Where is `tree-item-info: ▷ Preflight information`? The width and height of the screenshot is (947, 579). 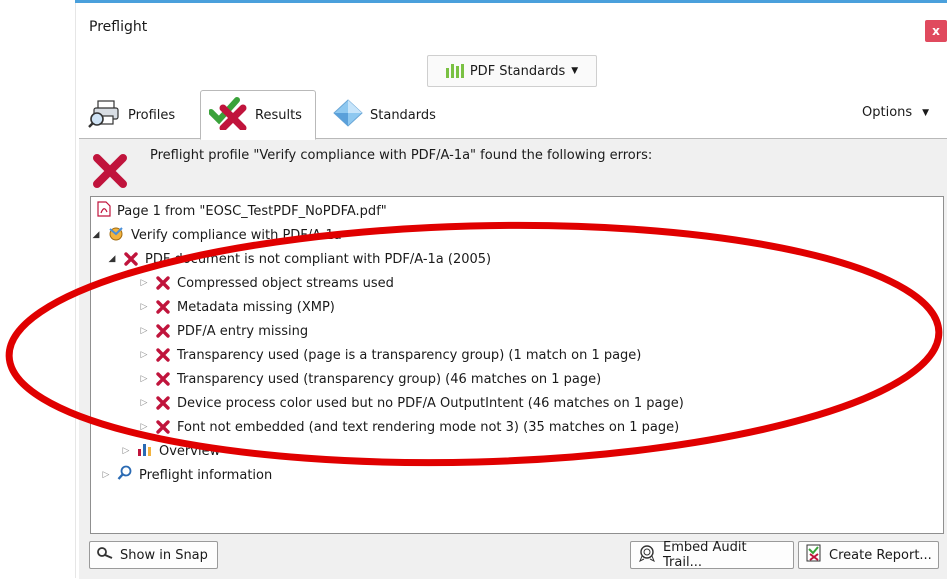 tree-item-info: ▷ Preflight information is located at coordinates (186, 475).